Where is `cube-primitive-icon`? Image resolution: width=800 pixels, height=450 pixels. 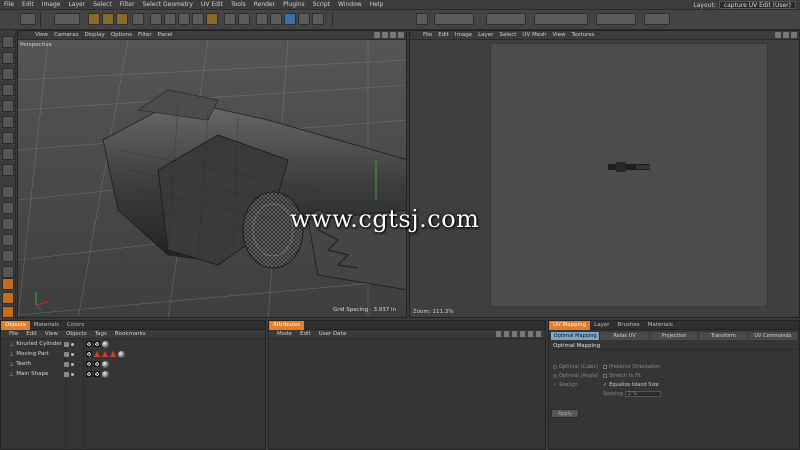 cube-primitive-icon is located at coordinates (290, 19).